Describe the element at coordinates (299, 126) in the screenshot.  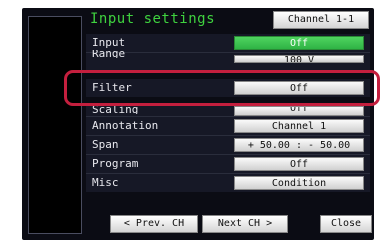
I see `setting-value-annotation: Channel 1` at that location.